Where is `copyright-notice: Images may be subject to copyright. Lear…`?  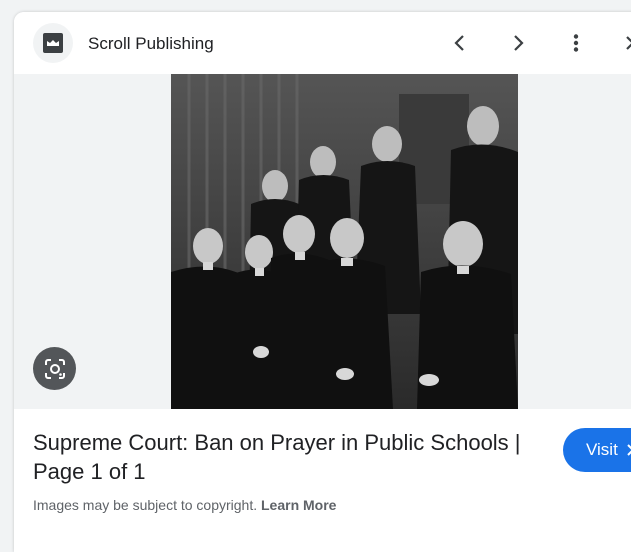 copyright-notice: Images may be subject to copyright. Lear… is located at coordinates (184, 505).